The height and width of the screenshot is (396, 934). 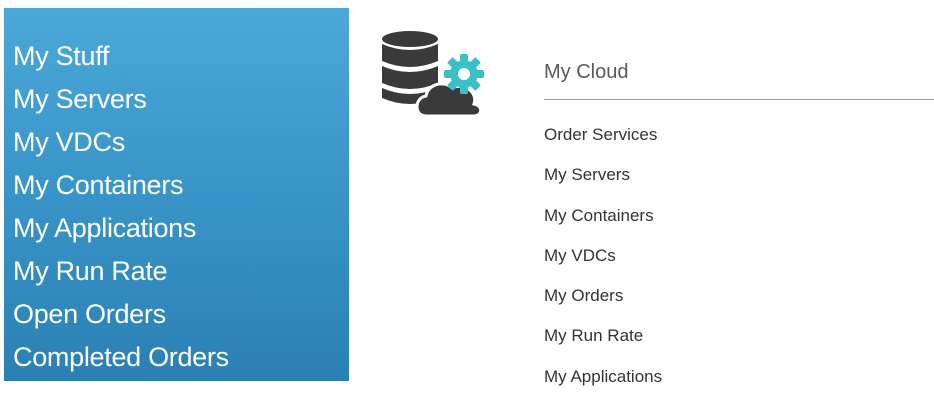 What do you see at coordinates (181, 56) in the screenshot?
I see `menu-item-my-stuff: My Stuff` at bounding box center [181, 56].